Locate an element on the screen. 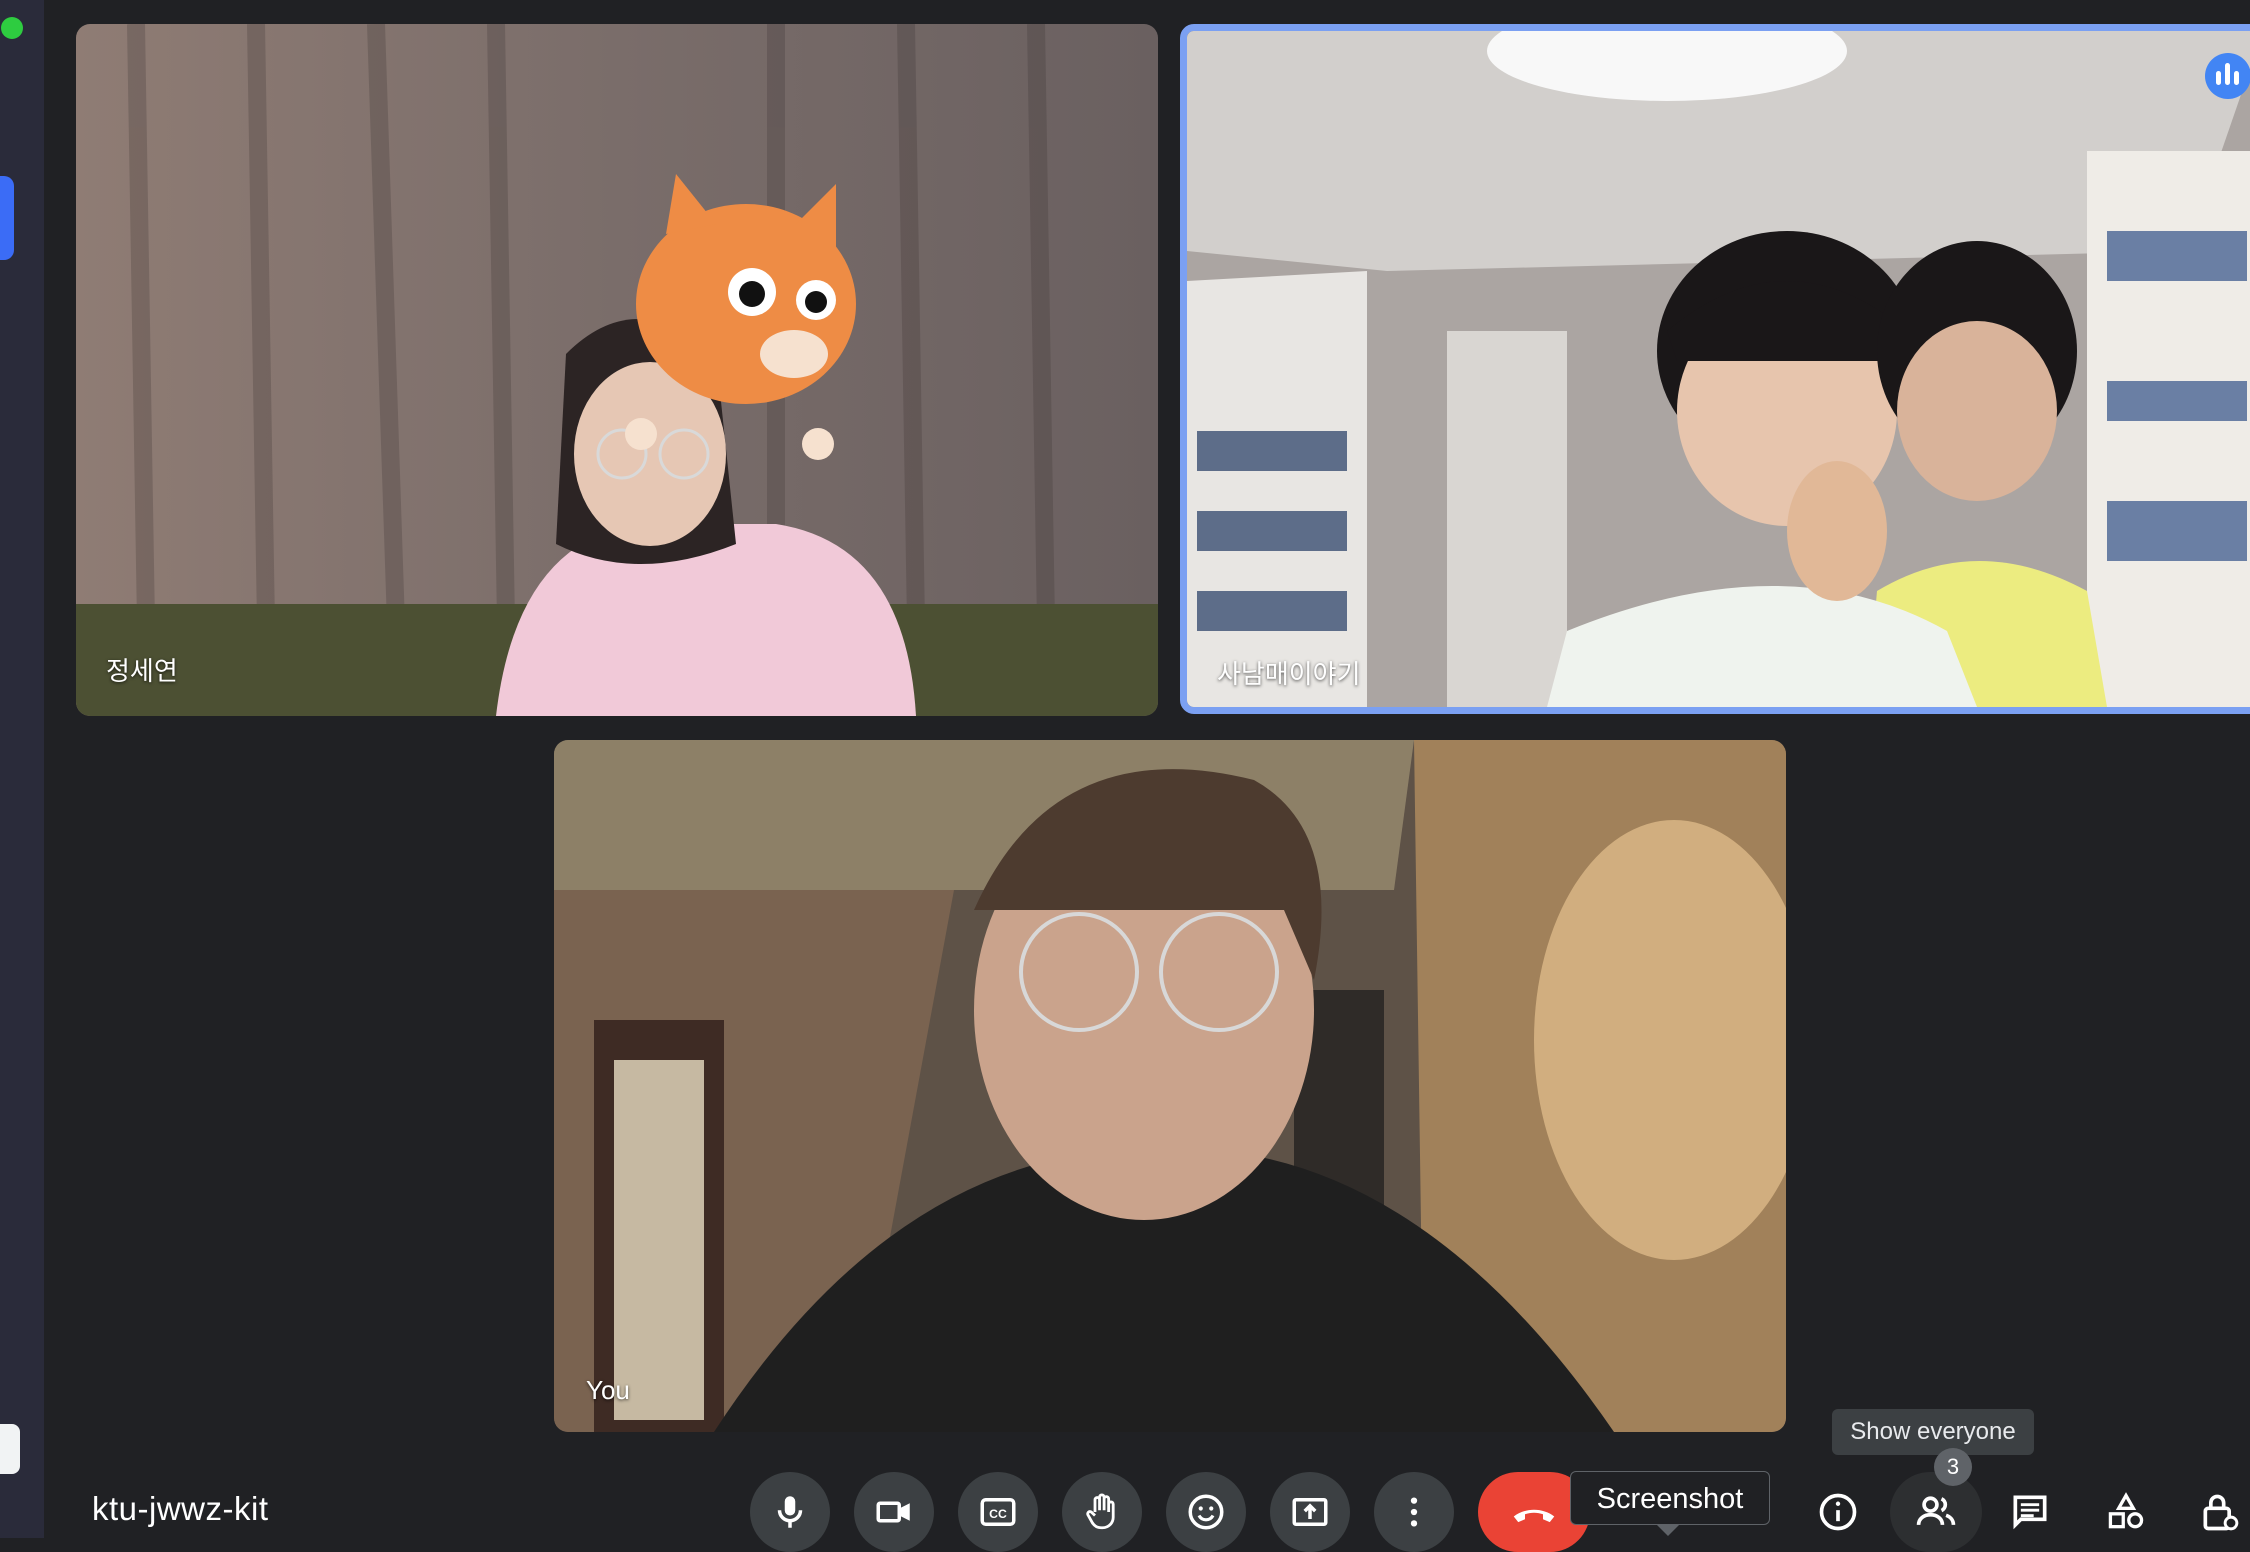 The height and width of the screenshot is (1552, 2250). activities-icon is located at coordinates (2126, 1510).